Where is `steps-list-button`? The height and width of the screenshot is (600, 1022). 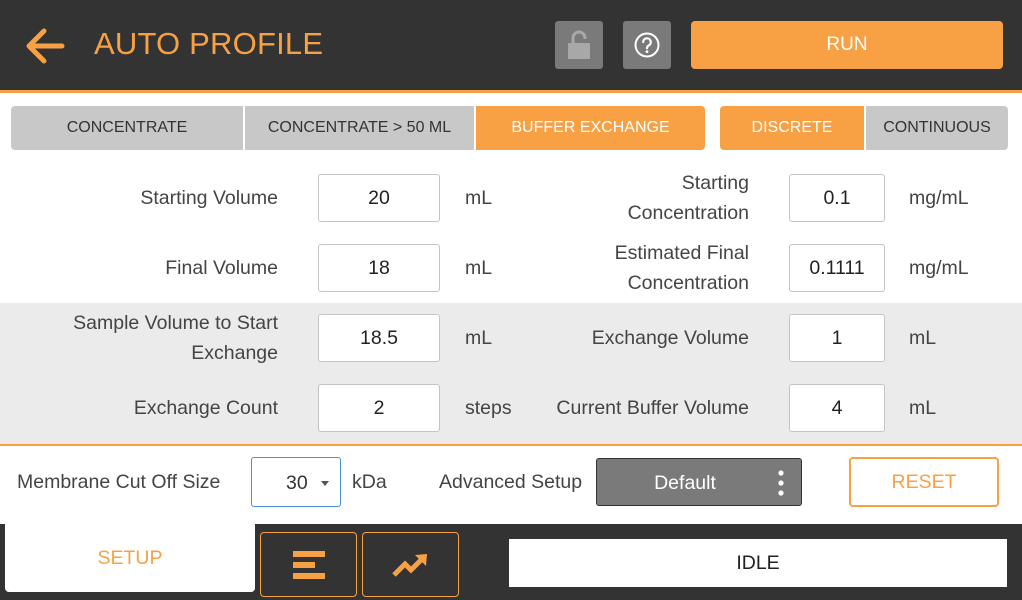 steps-list-button is located at coordinates (308, 564).